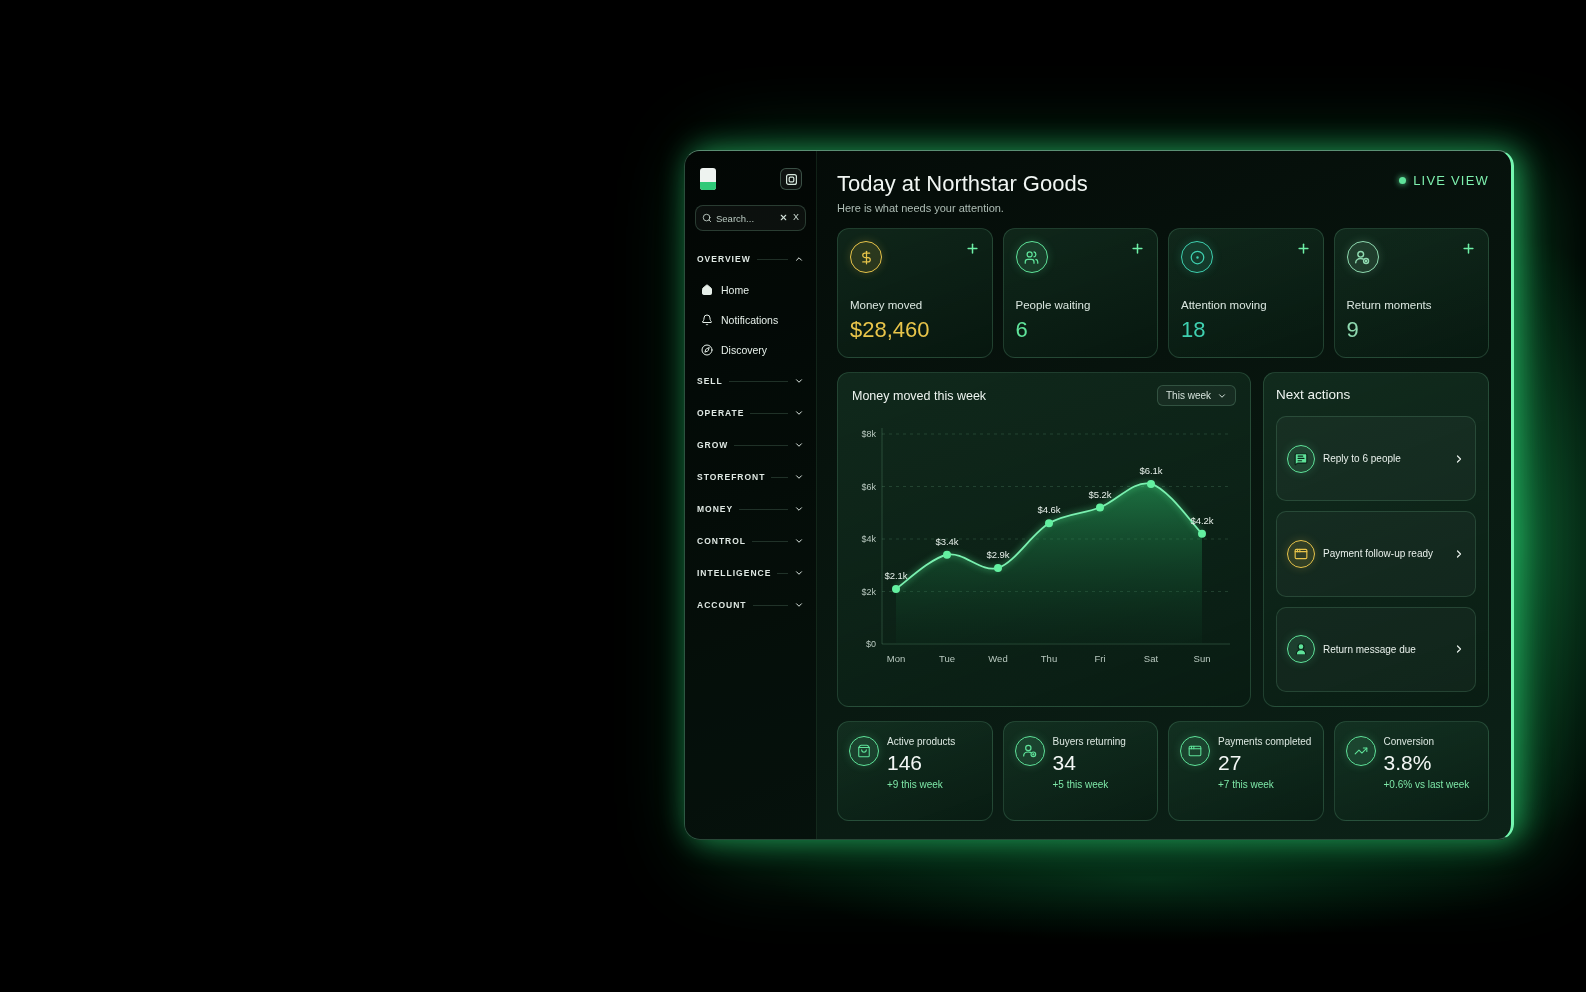 This screenshot has height=992, width=1586. Describe the element at coordinates (783, 217) in the screenshot. I see `clear-icon` at that location.